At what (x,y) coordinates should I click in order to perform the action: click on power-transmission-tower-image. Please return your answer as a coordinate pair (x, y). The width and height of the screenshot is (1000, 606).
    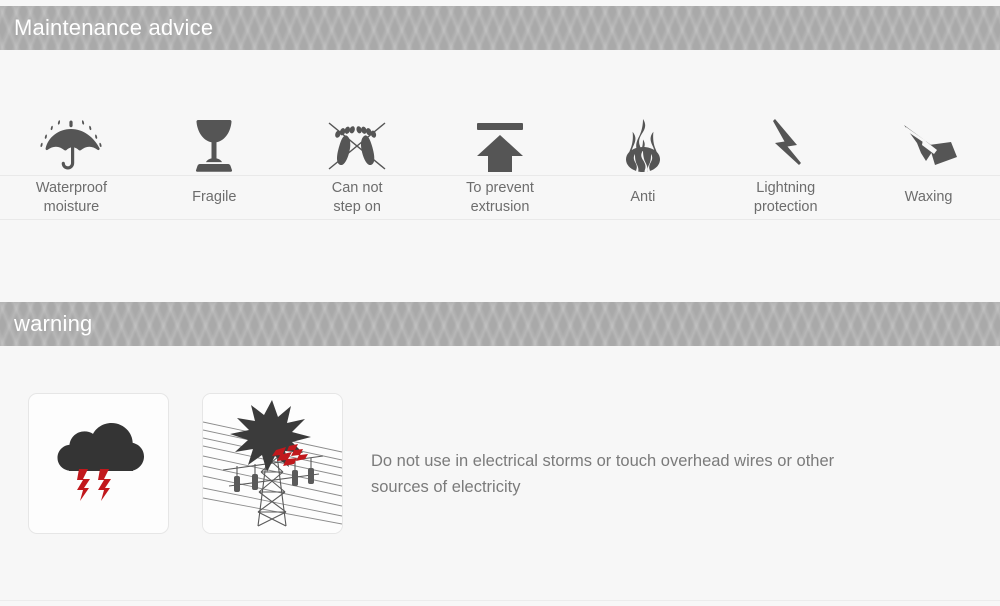
    Looking at the image, I should click on (272, 463).